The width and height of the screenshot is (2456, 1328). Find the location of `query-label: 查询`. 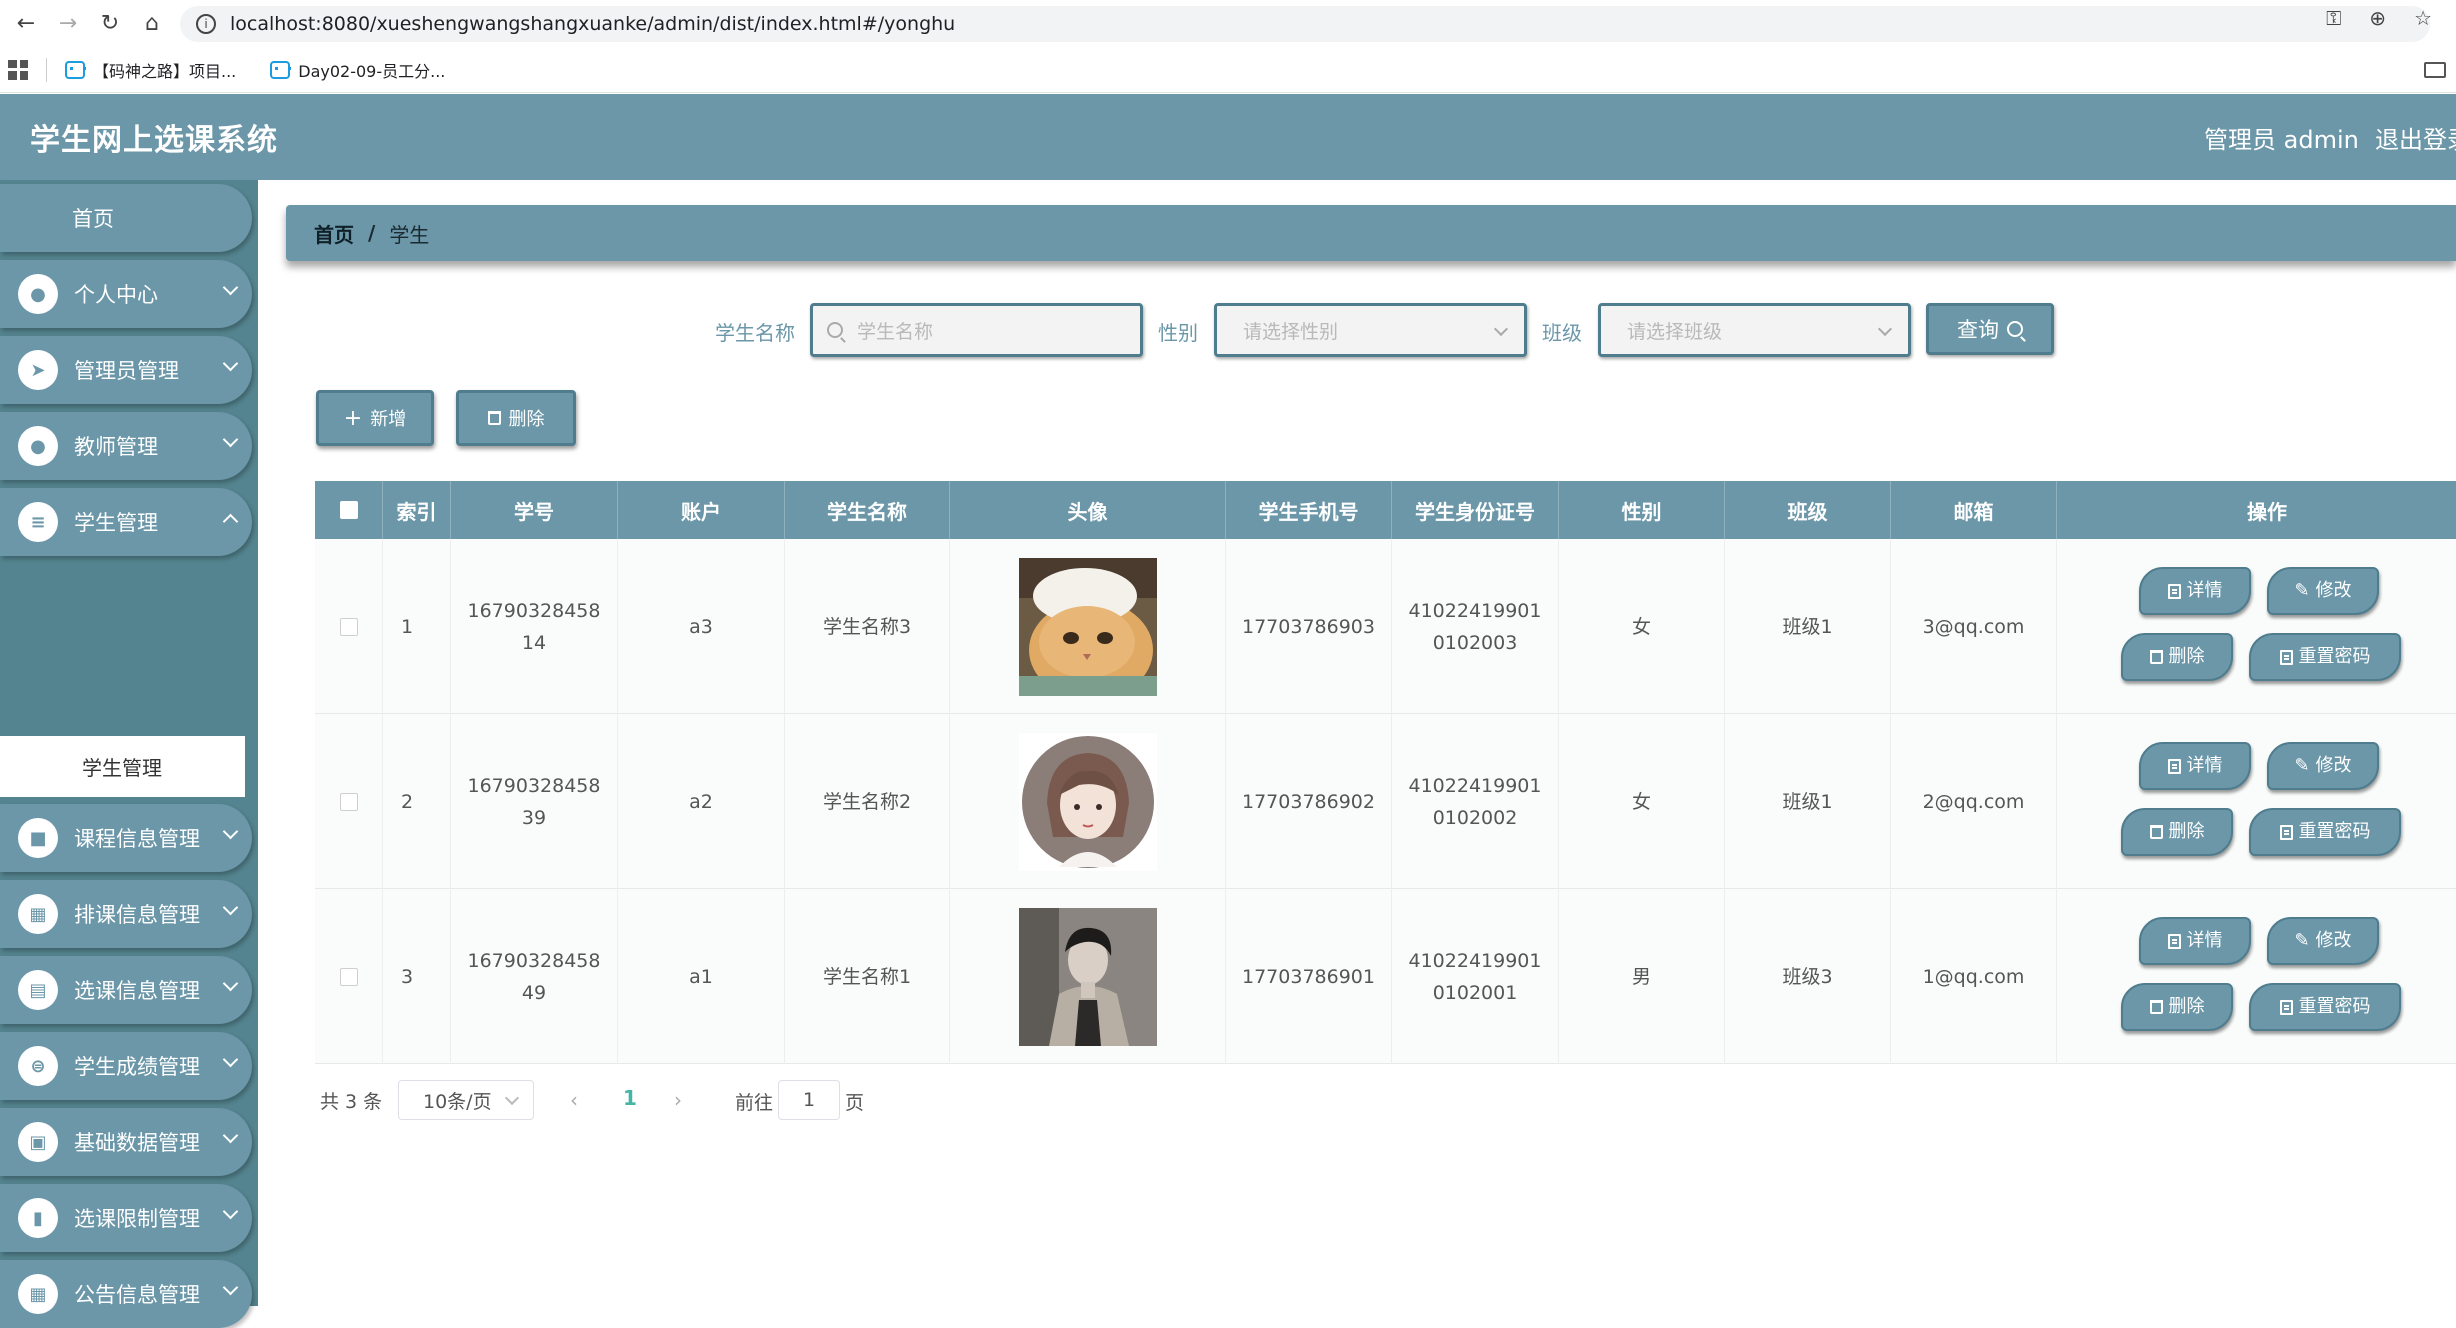

query-label: 查询 is located at coordinates (1978, 330).